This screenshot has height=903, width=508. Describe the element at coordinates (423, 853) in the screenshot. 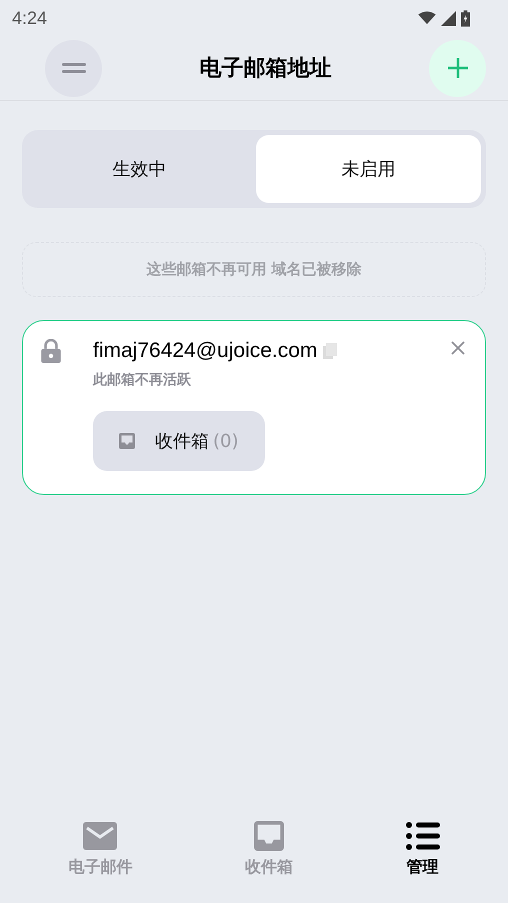

I see `nav-tab: 管理` at that location.